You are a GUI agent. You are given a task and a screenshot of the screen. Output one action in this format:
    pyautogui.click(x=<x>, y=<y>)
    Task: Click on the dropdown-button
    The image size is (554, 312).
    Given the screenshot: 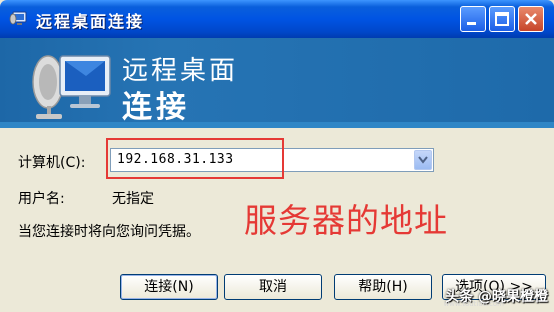 What is the action you would take?
    pyautogui.click(x=423, y=160)
    